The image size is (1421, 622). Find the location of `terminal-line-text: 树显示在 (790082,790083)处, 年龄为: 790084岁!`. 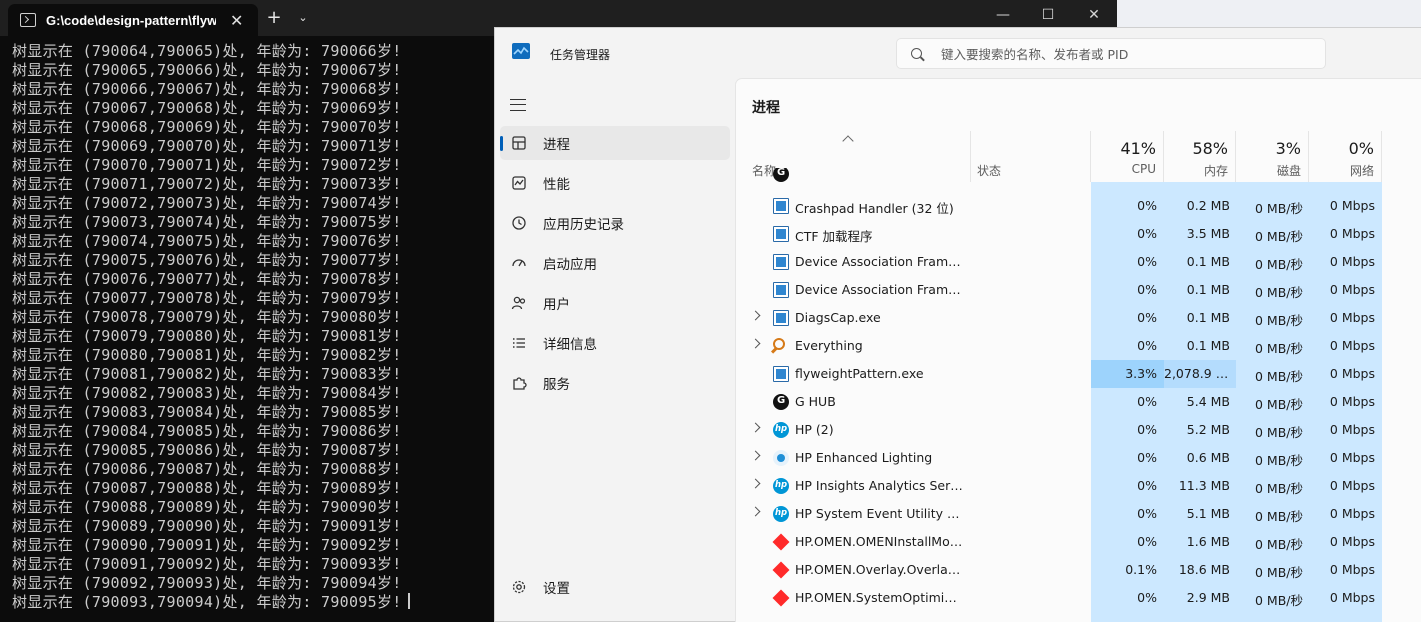

terminal-line-text: 树显示在 (790082,790083)处, 年龄为: 790084岁! is located at coordinates (207, 393).